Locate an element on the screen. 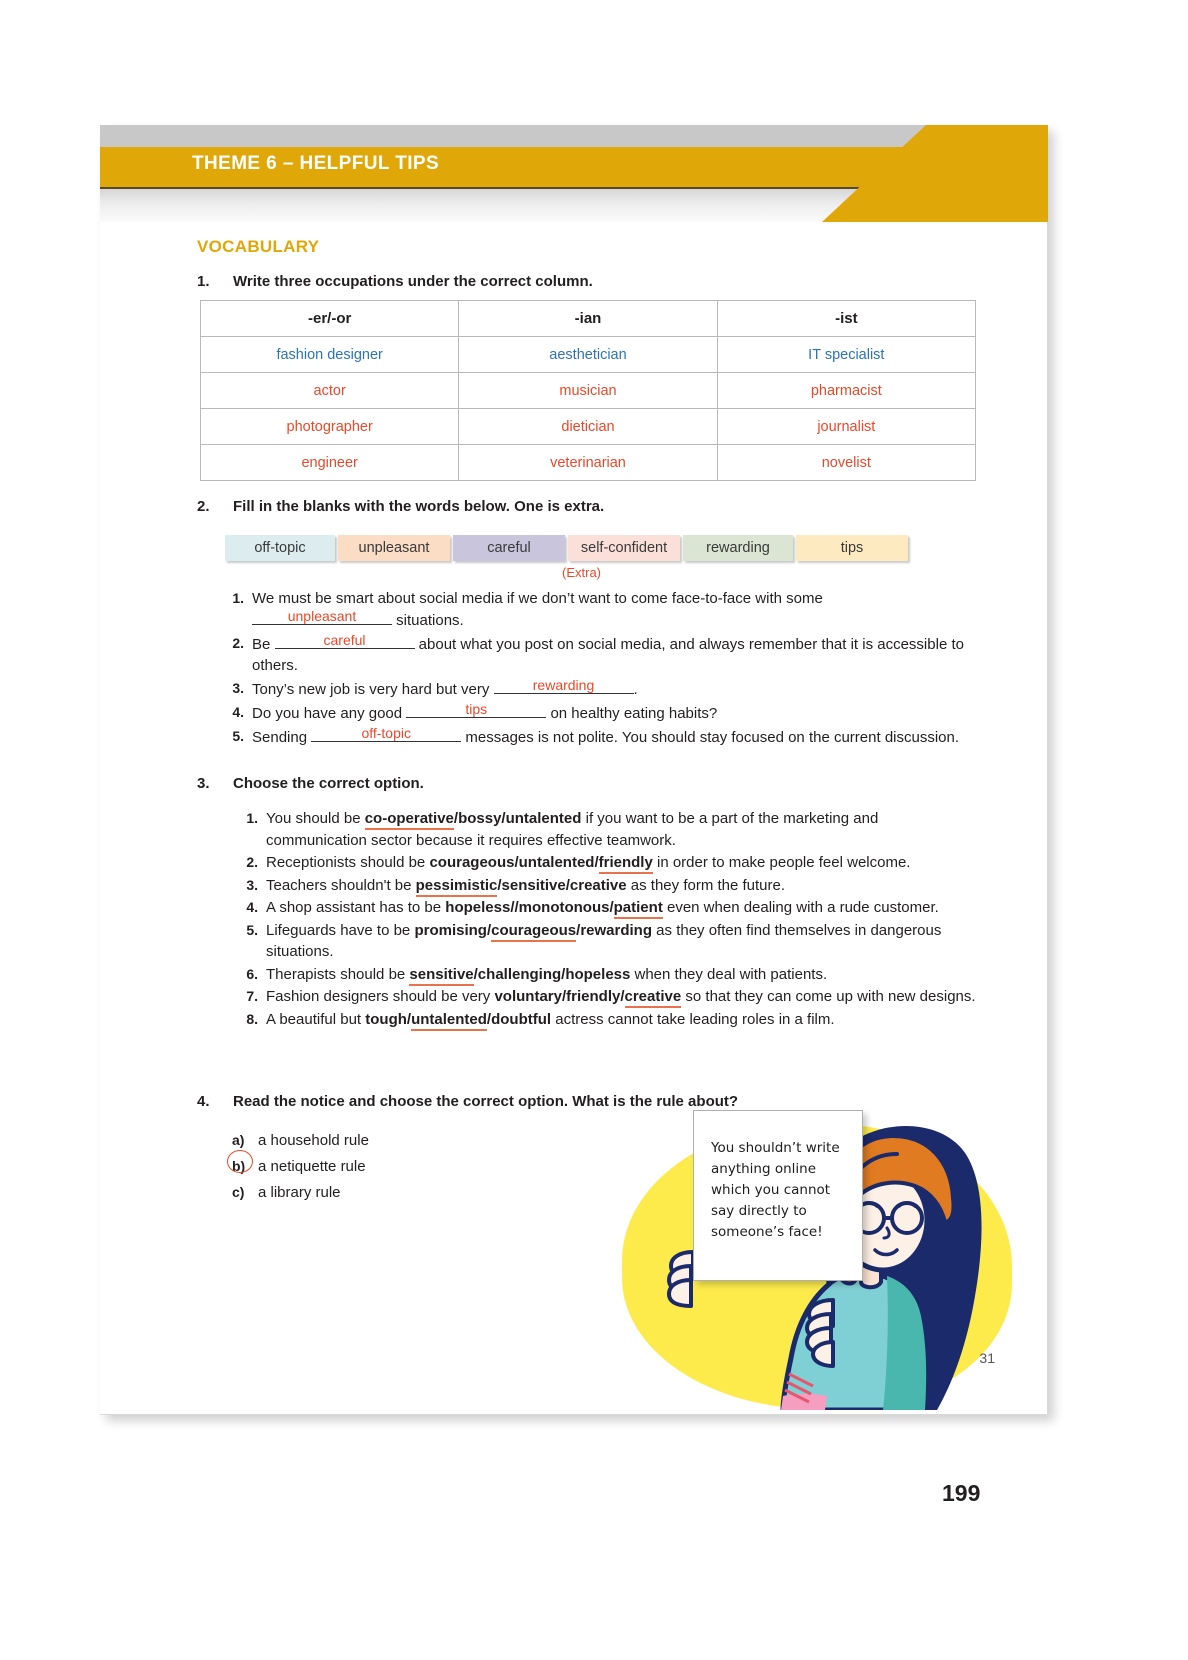 This screenshot has width=1188, height=1660. answer-blank: tips is located at coordinates (476, 712).